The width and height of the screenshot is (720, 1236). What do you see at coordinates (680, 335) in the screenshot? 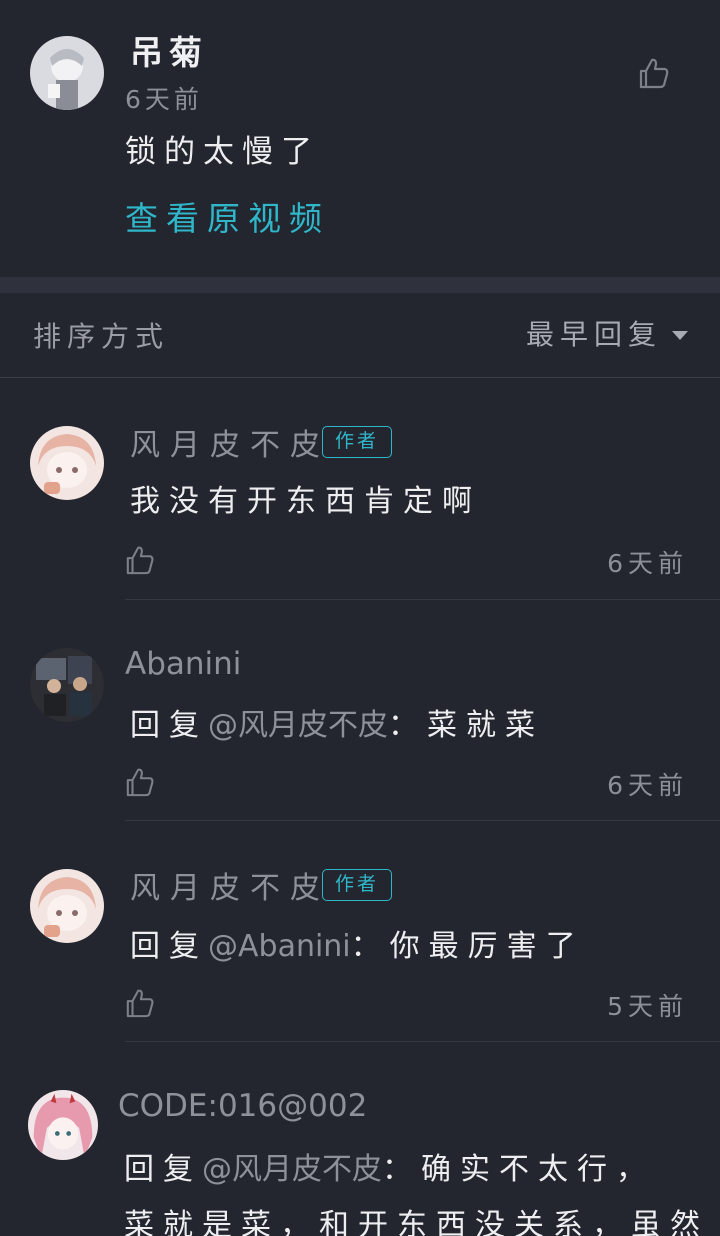
I see `caret-down-icon` at bounding box center [680, 335].